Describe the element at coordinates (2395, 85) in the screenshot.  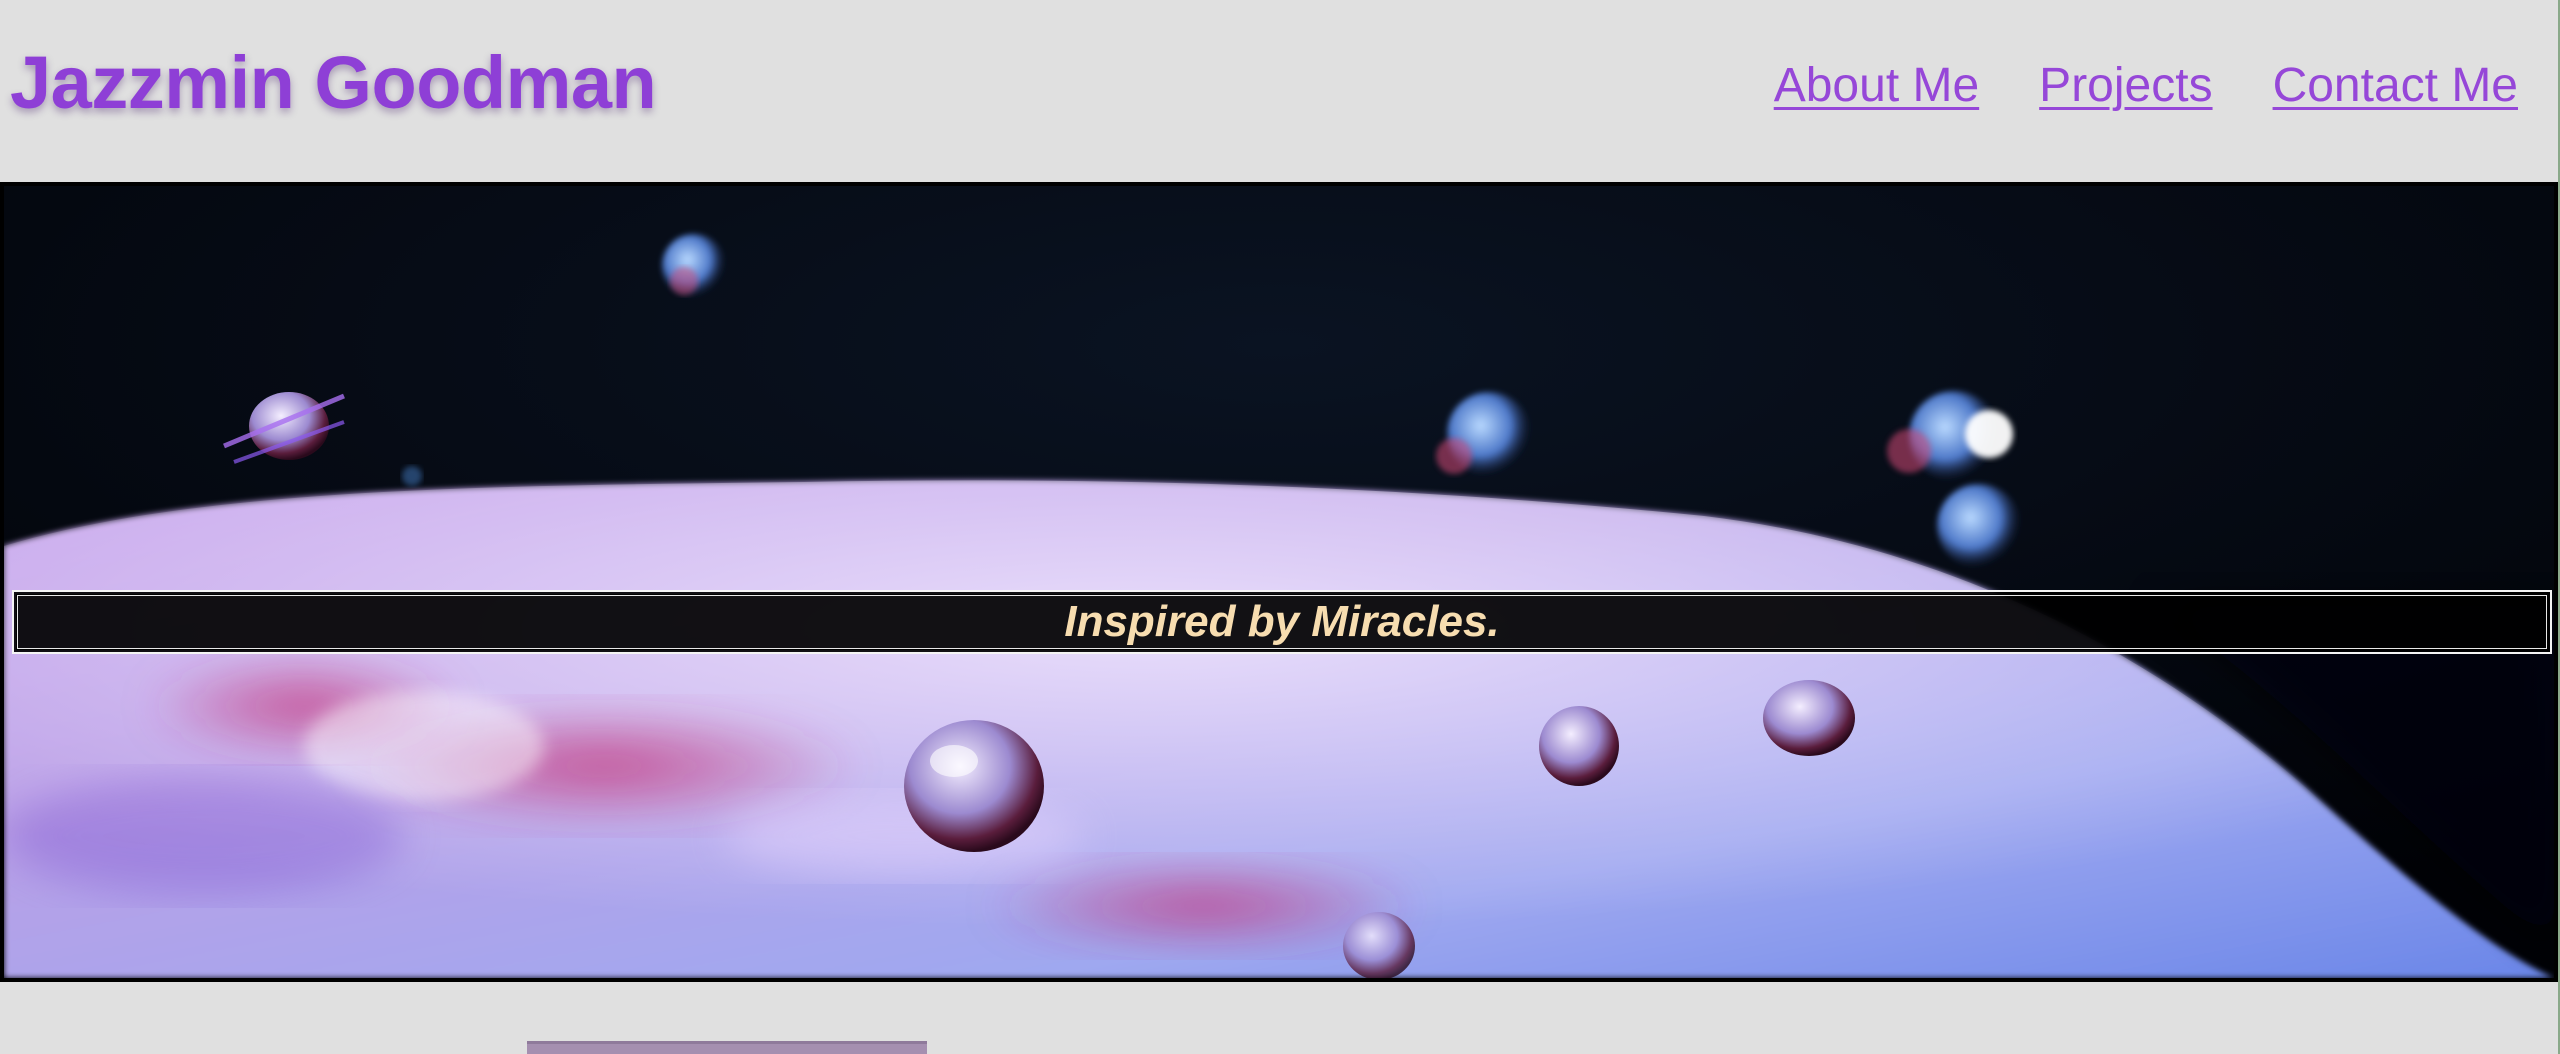
I see `nav-link-contact-me: Contact Me` at that location.